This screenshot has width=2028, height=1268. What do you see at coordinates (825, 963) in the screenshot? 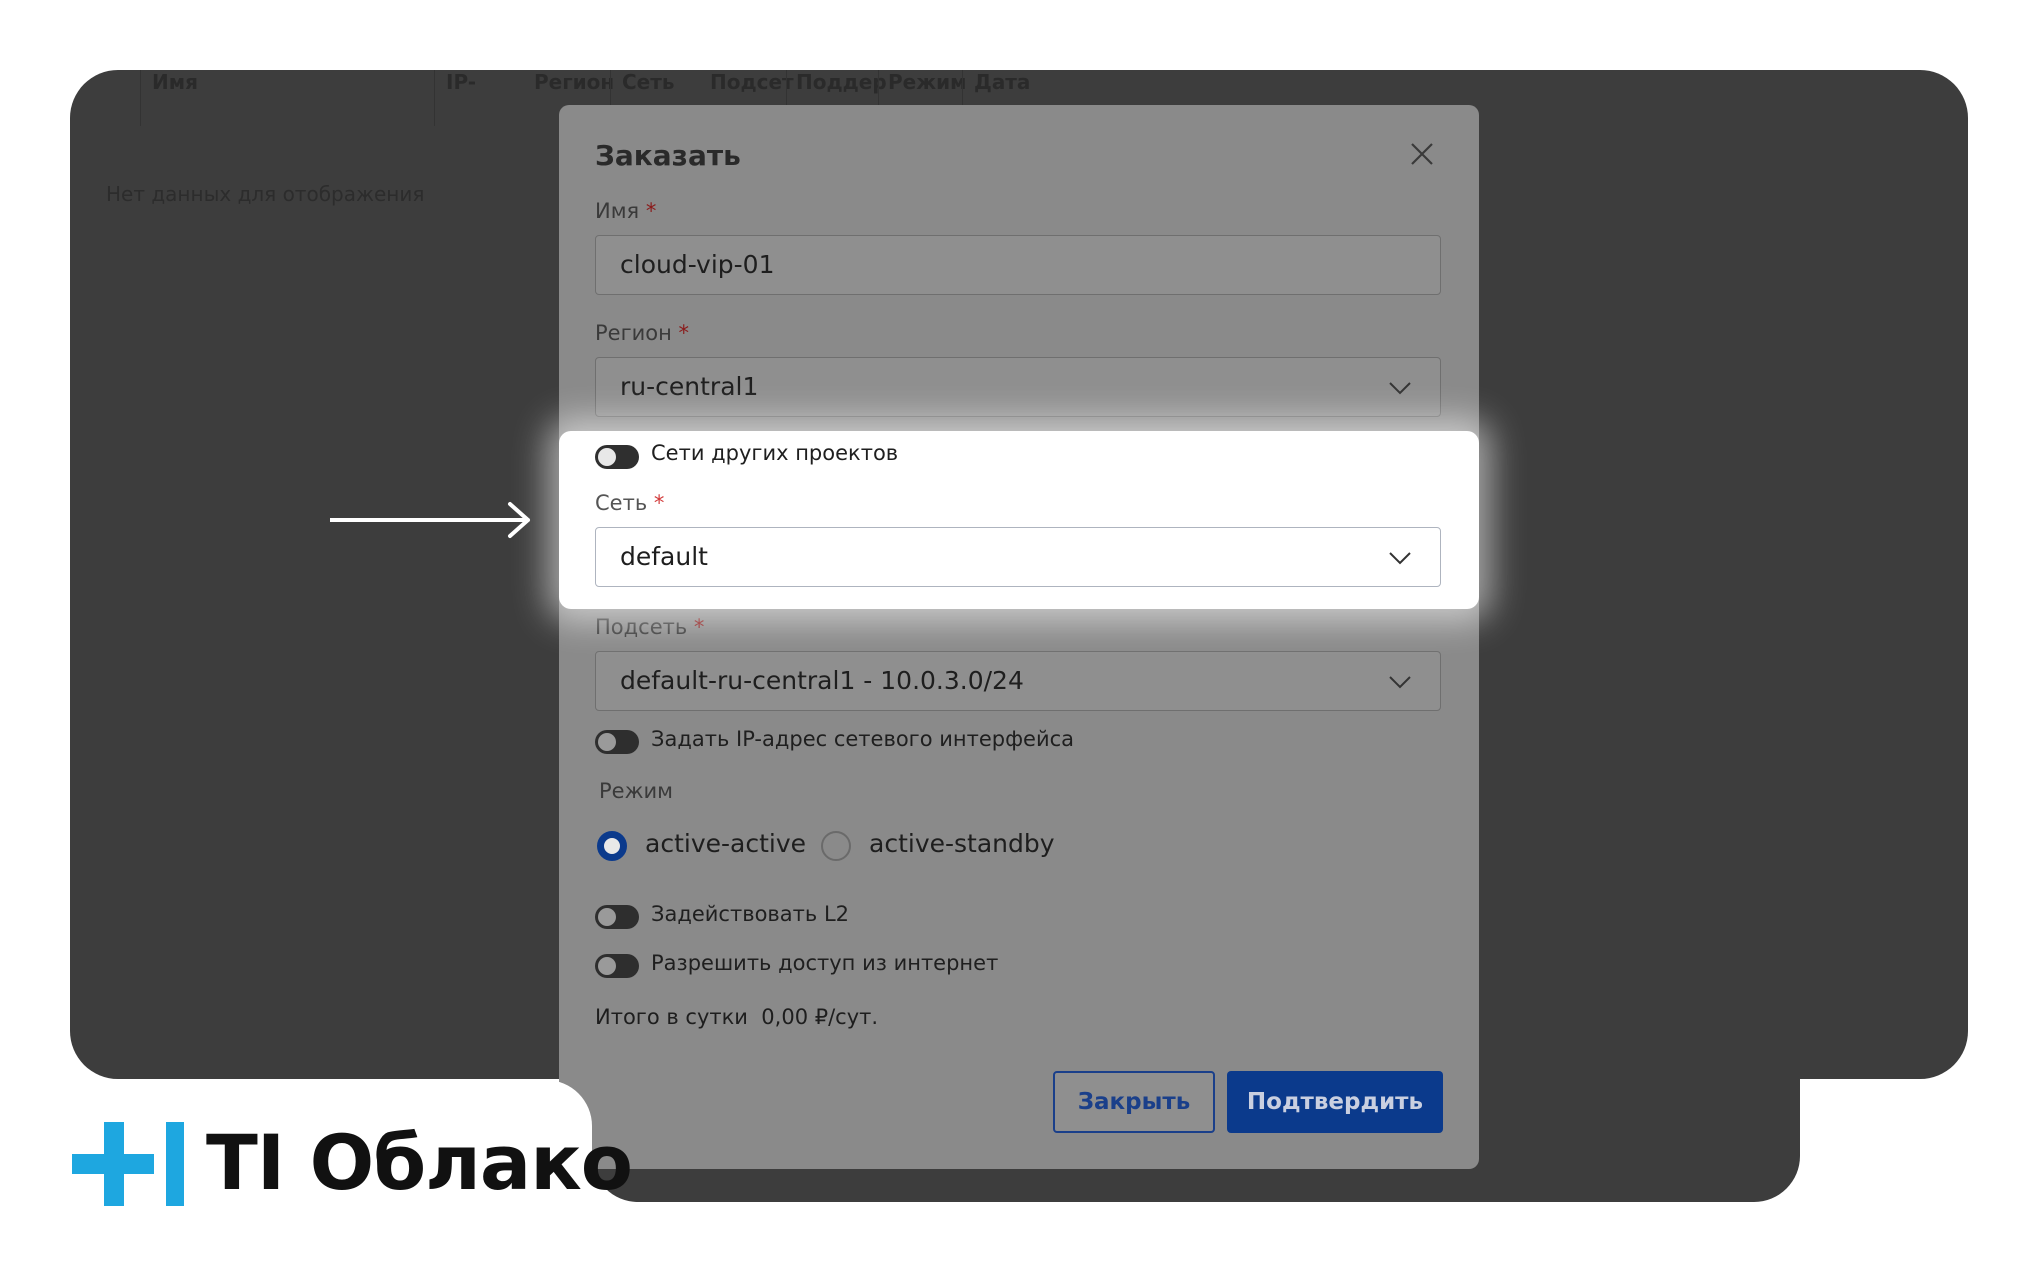
I see `internet-access-toggle-label: Разрешить доступ из интернет` at bounding box center [825, 963].